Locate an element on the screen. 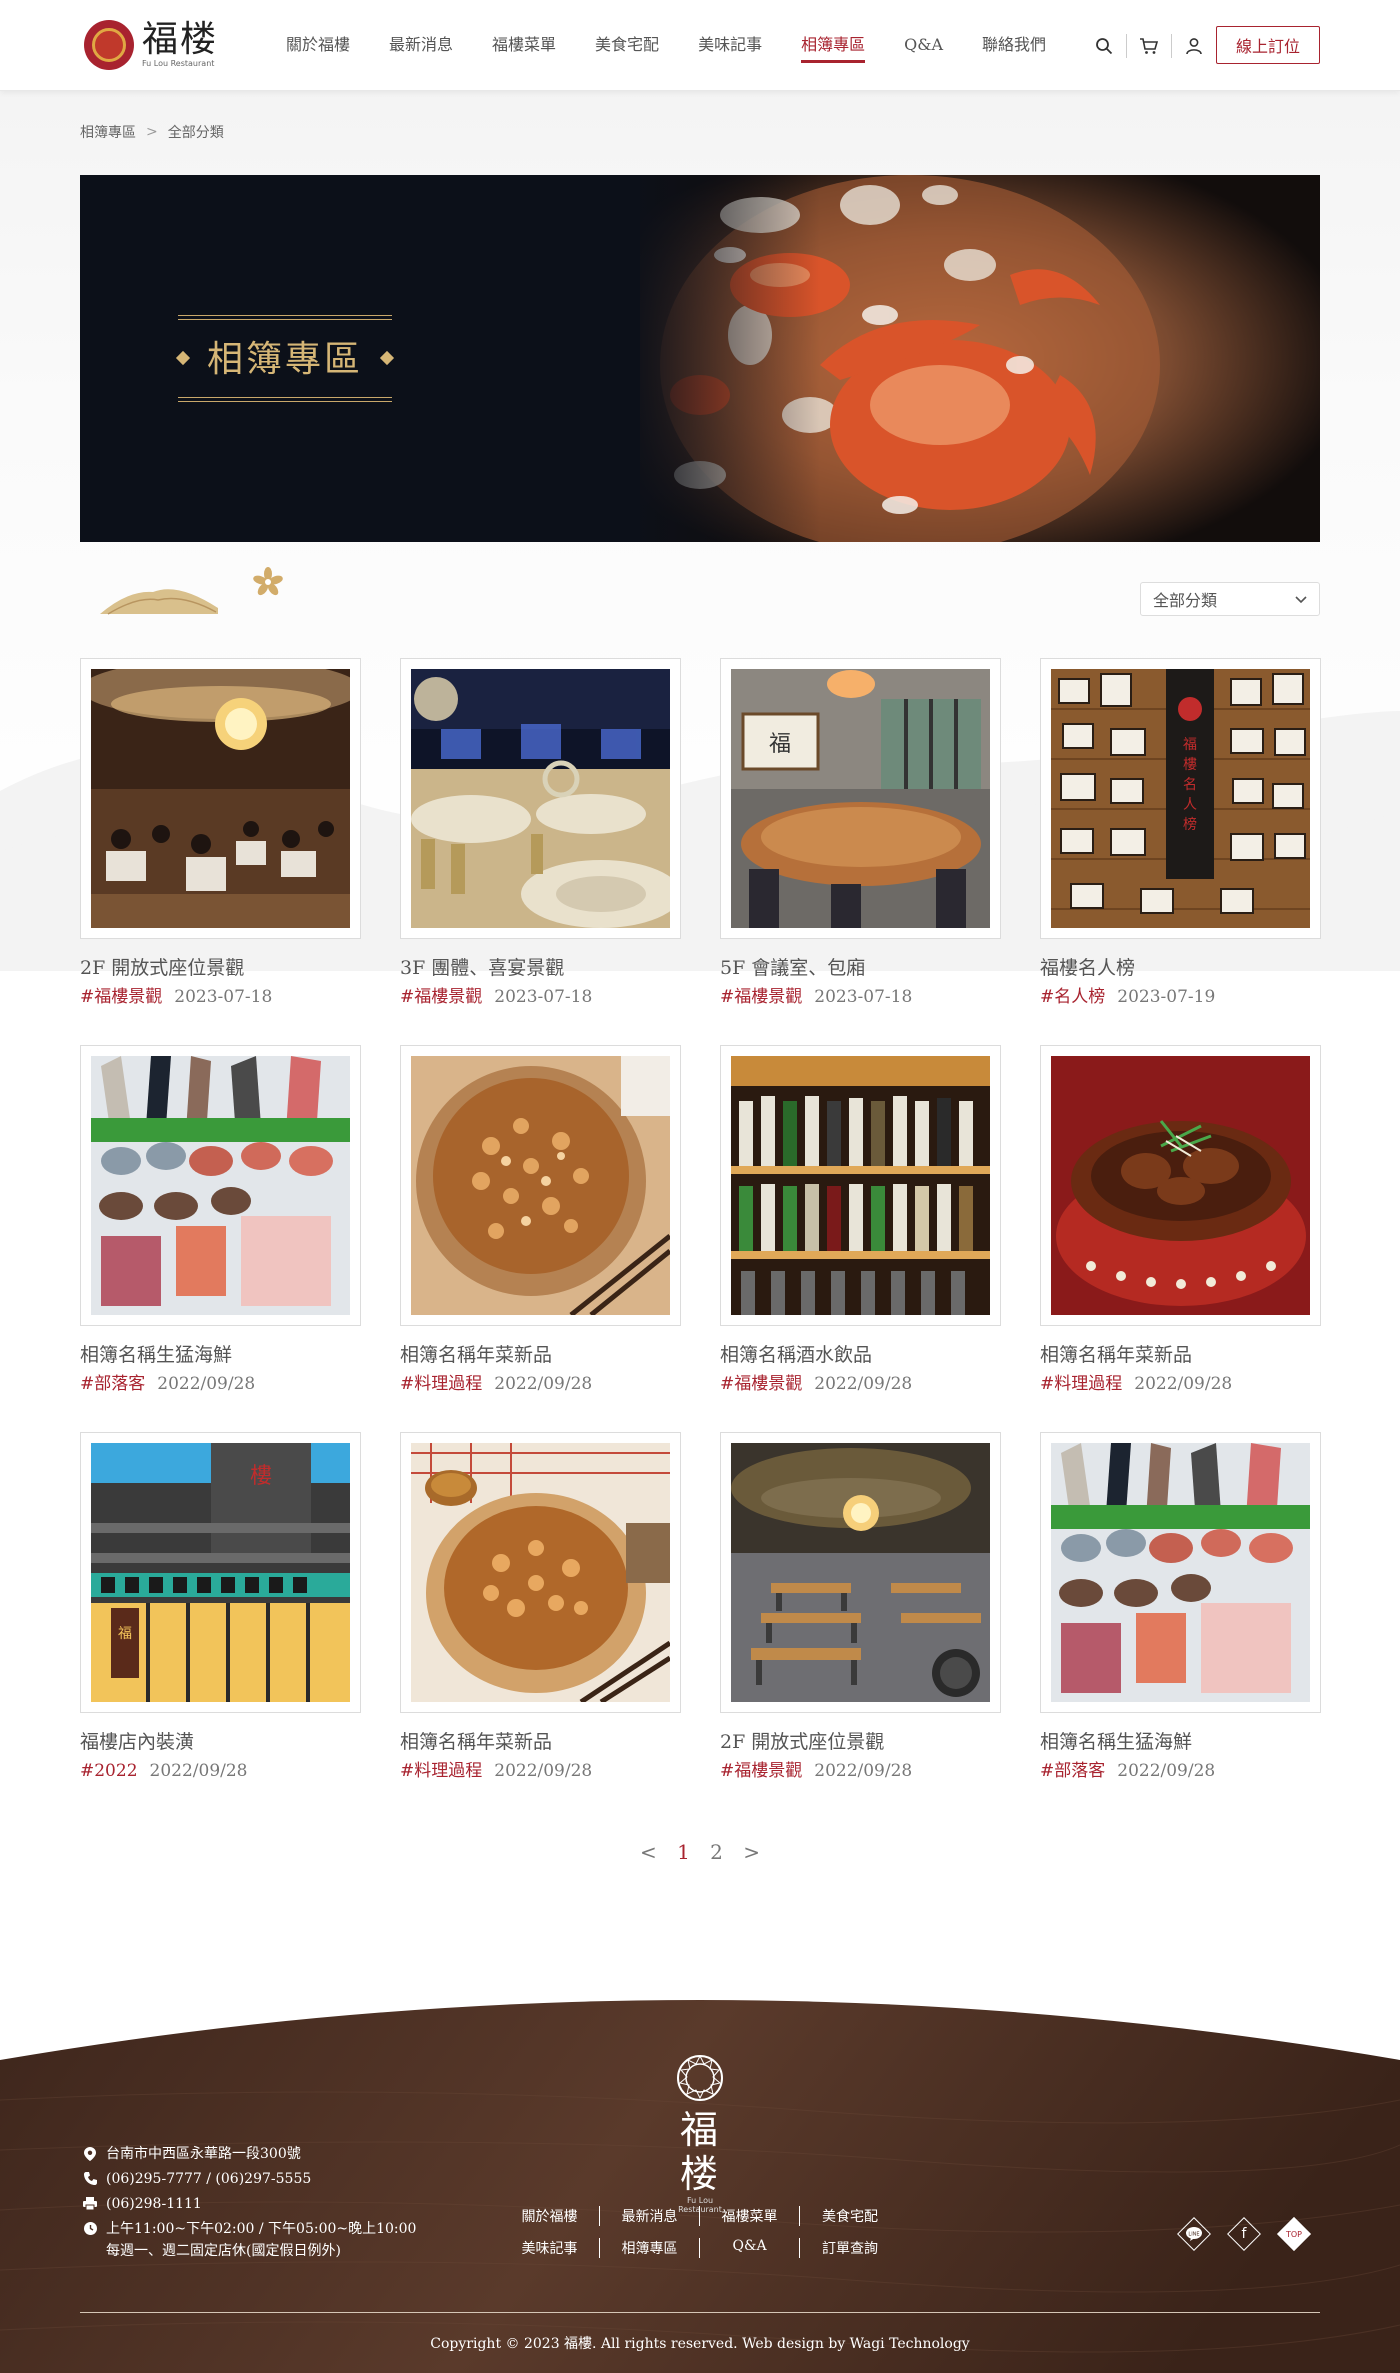 This screenshot has width=1400, height=2373. footer-link-menu: 福樓菜單 is located at coordinates (750, 2216).